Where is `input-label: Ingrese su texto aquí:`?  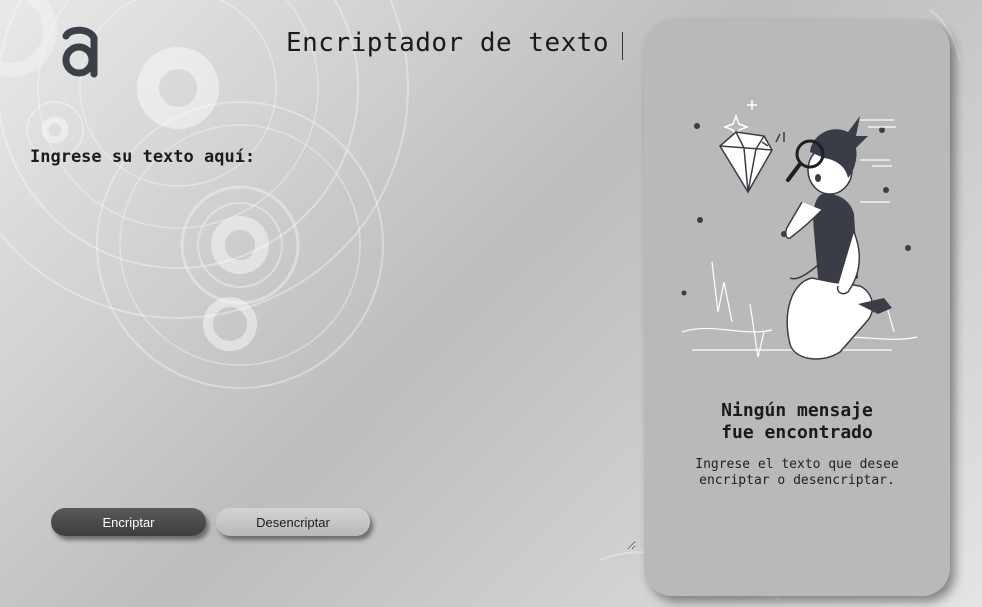
input-label: Ingrese su texto aquí: is located at coordinates (143, 157).